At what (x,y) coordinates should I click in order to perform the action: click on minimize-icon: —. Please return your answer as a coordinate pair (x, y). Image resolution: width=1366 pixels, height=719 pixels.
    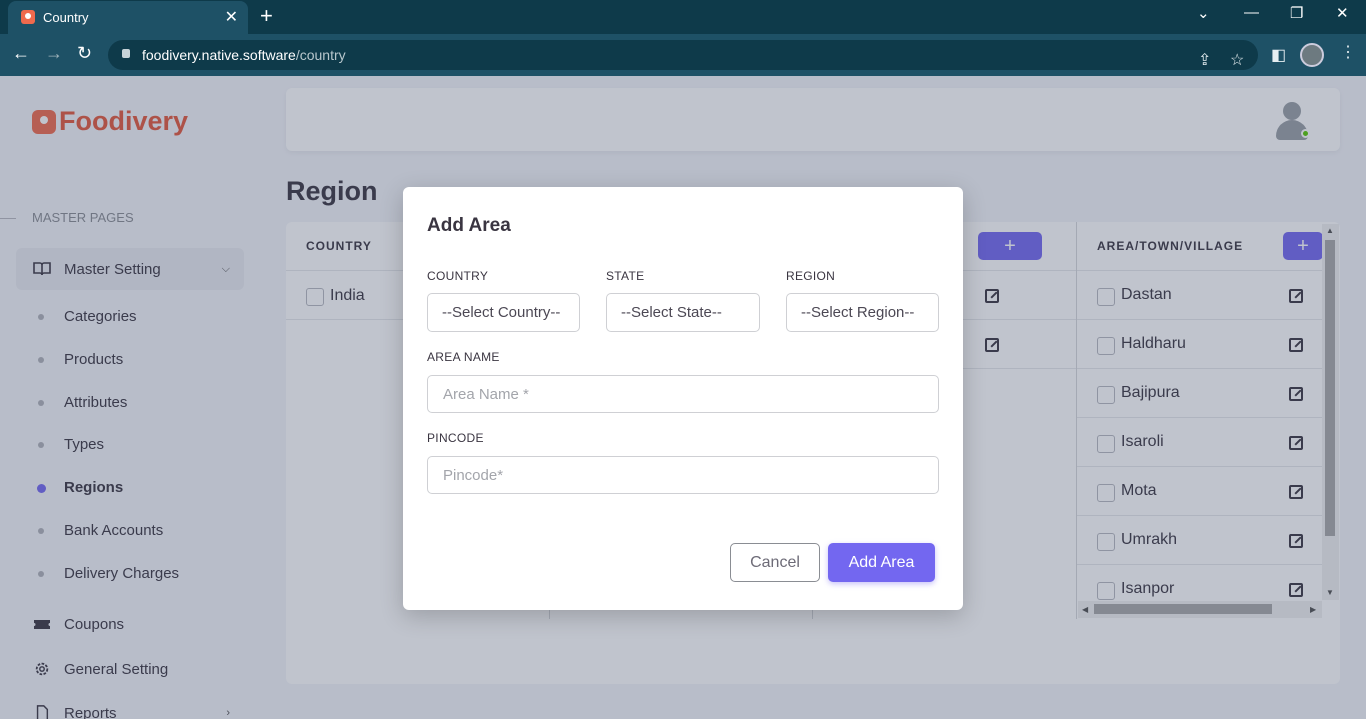
    Looking at the image, I should click on (1251, 12).